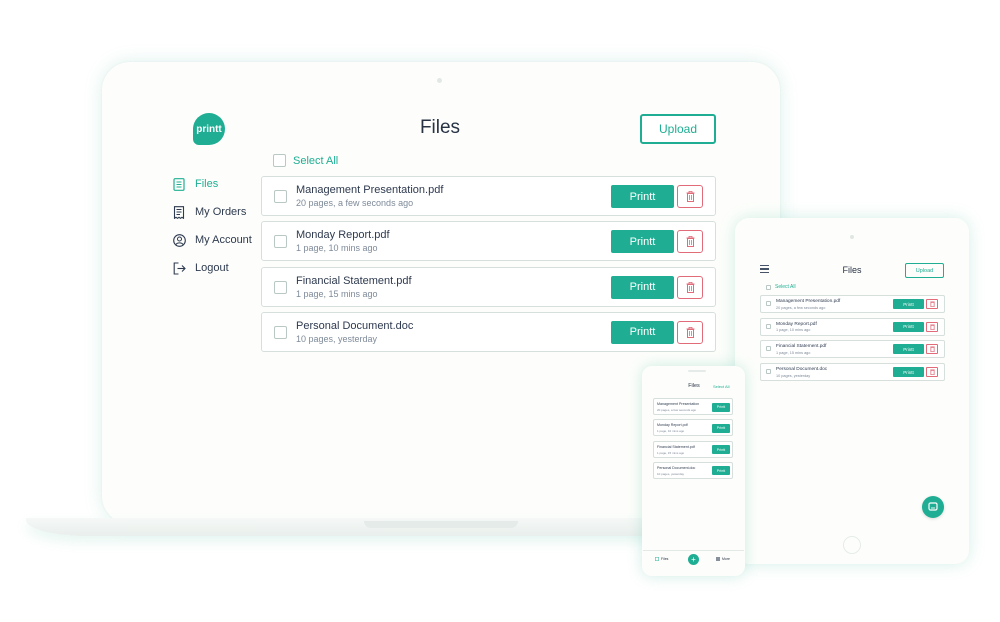 The image size is (1000, 622). What do you see at coordinates (665, 559) in the screenshot?
I see `tab-label: Files` at bounding box center [665, 559].